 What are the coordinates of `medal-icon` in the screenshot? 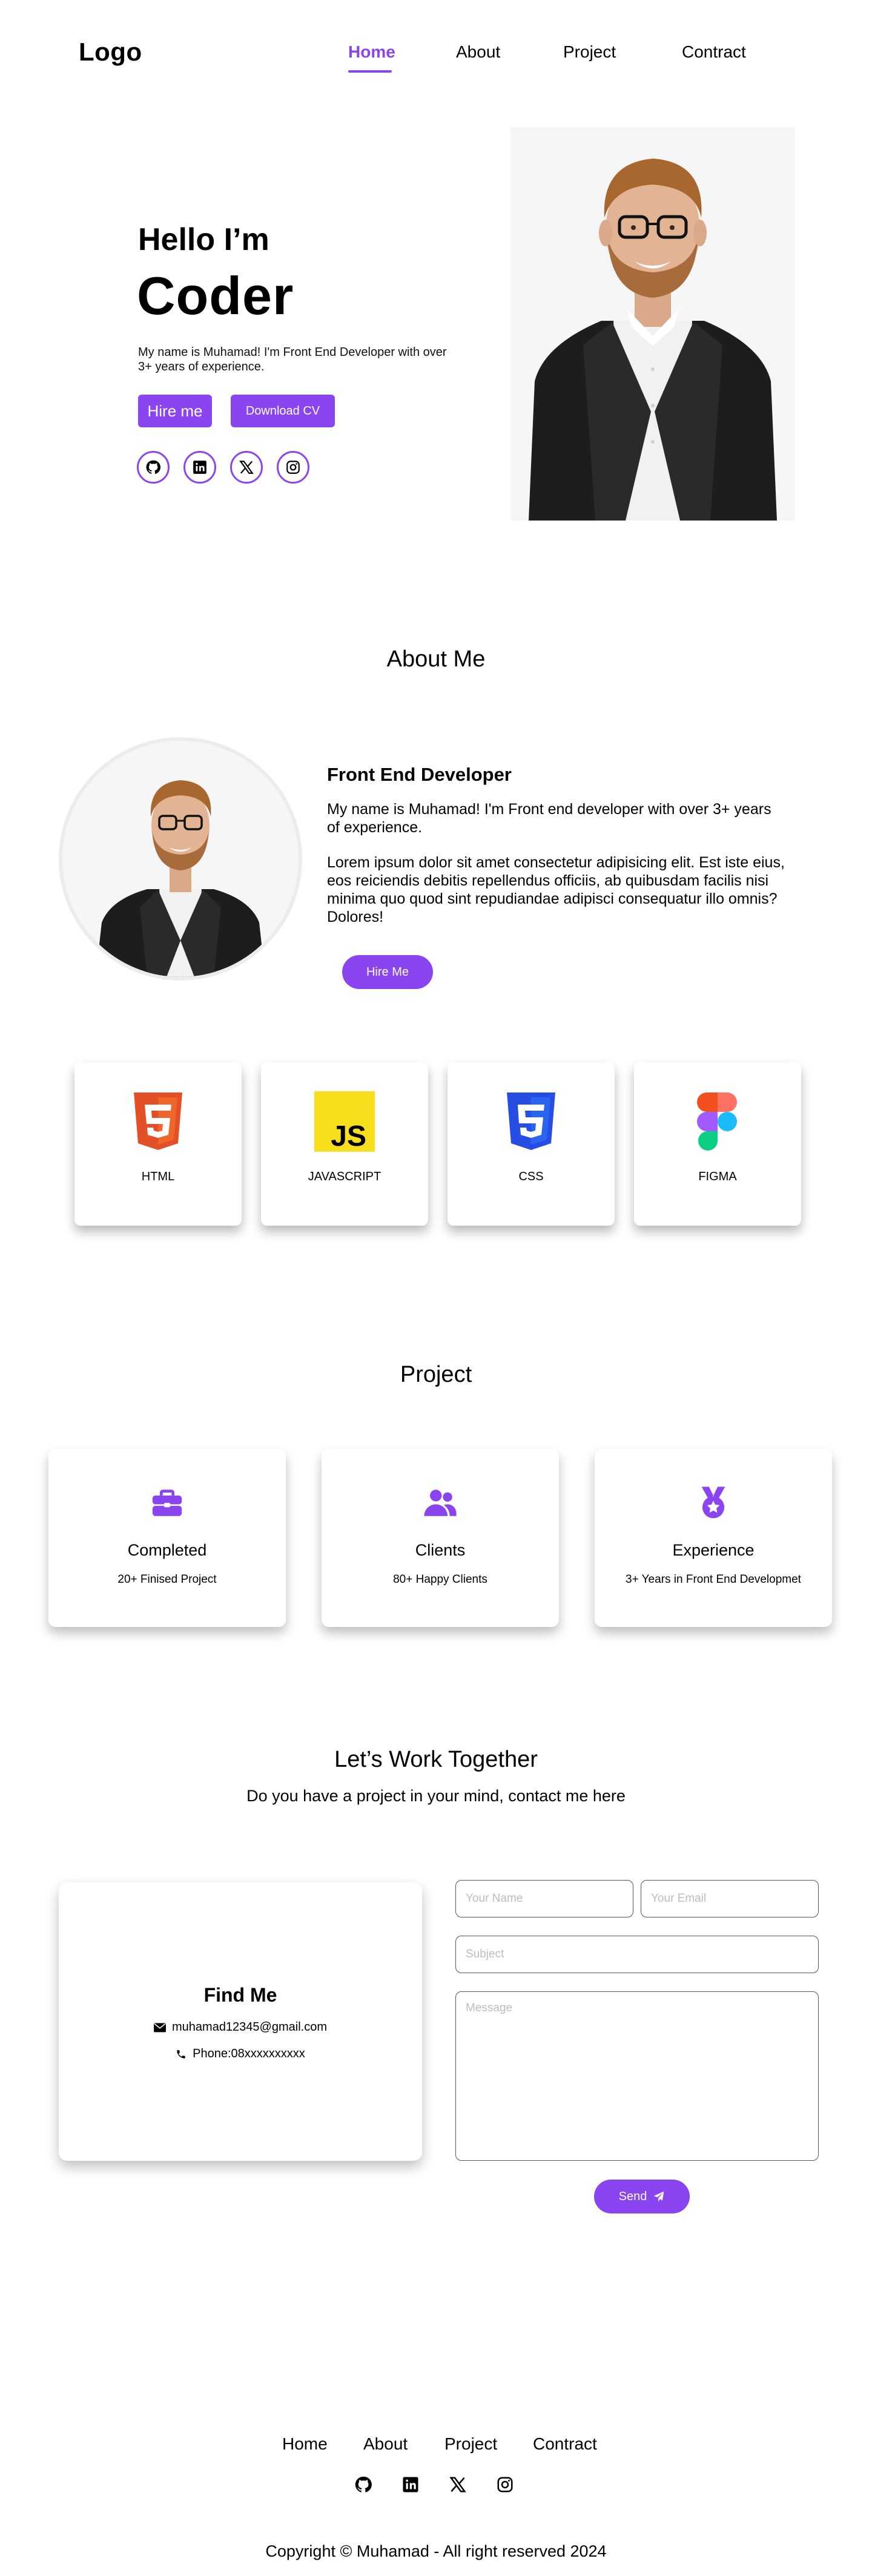 It's located at (713, 1503).